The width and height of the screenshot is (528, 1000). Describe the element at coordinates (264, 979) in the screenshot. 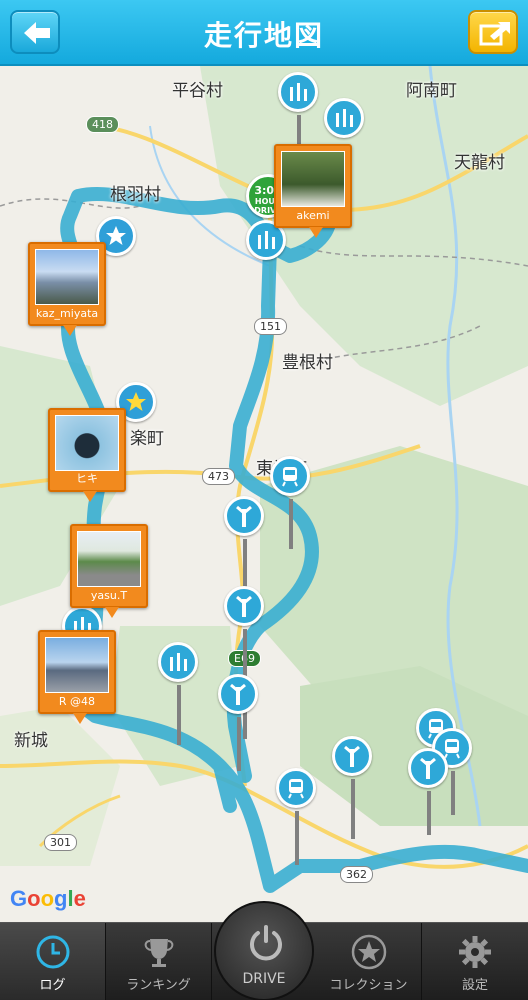

I see `drive-label: DRIVE` at that location.